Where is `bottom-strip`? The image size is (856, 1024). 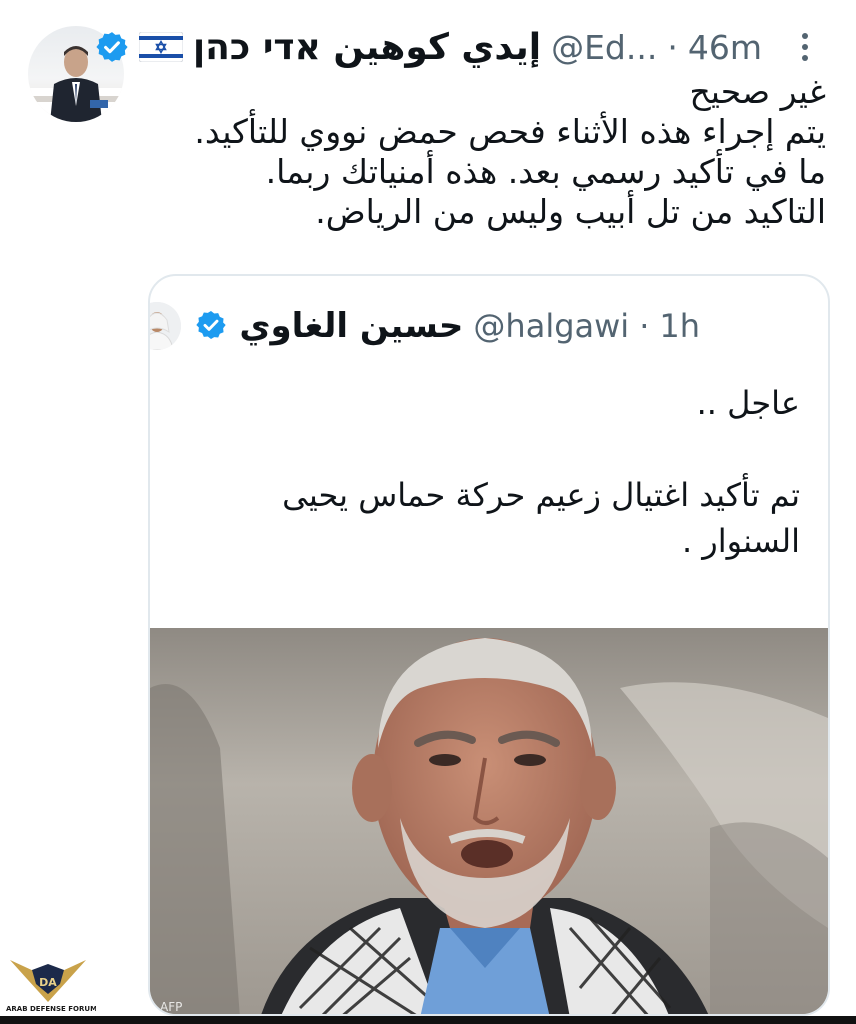 bottom-strip is located at coordinates (428, 1020).